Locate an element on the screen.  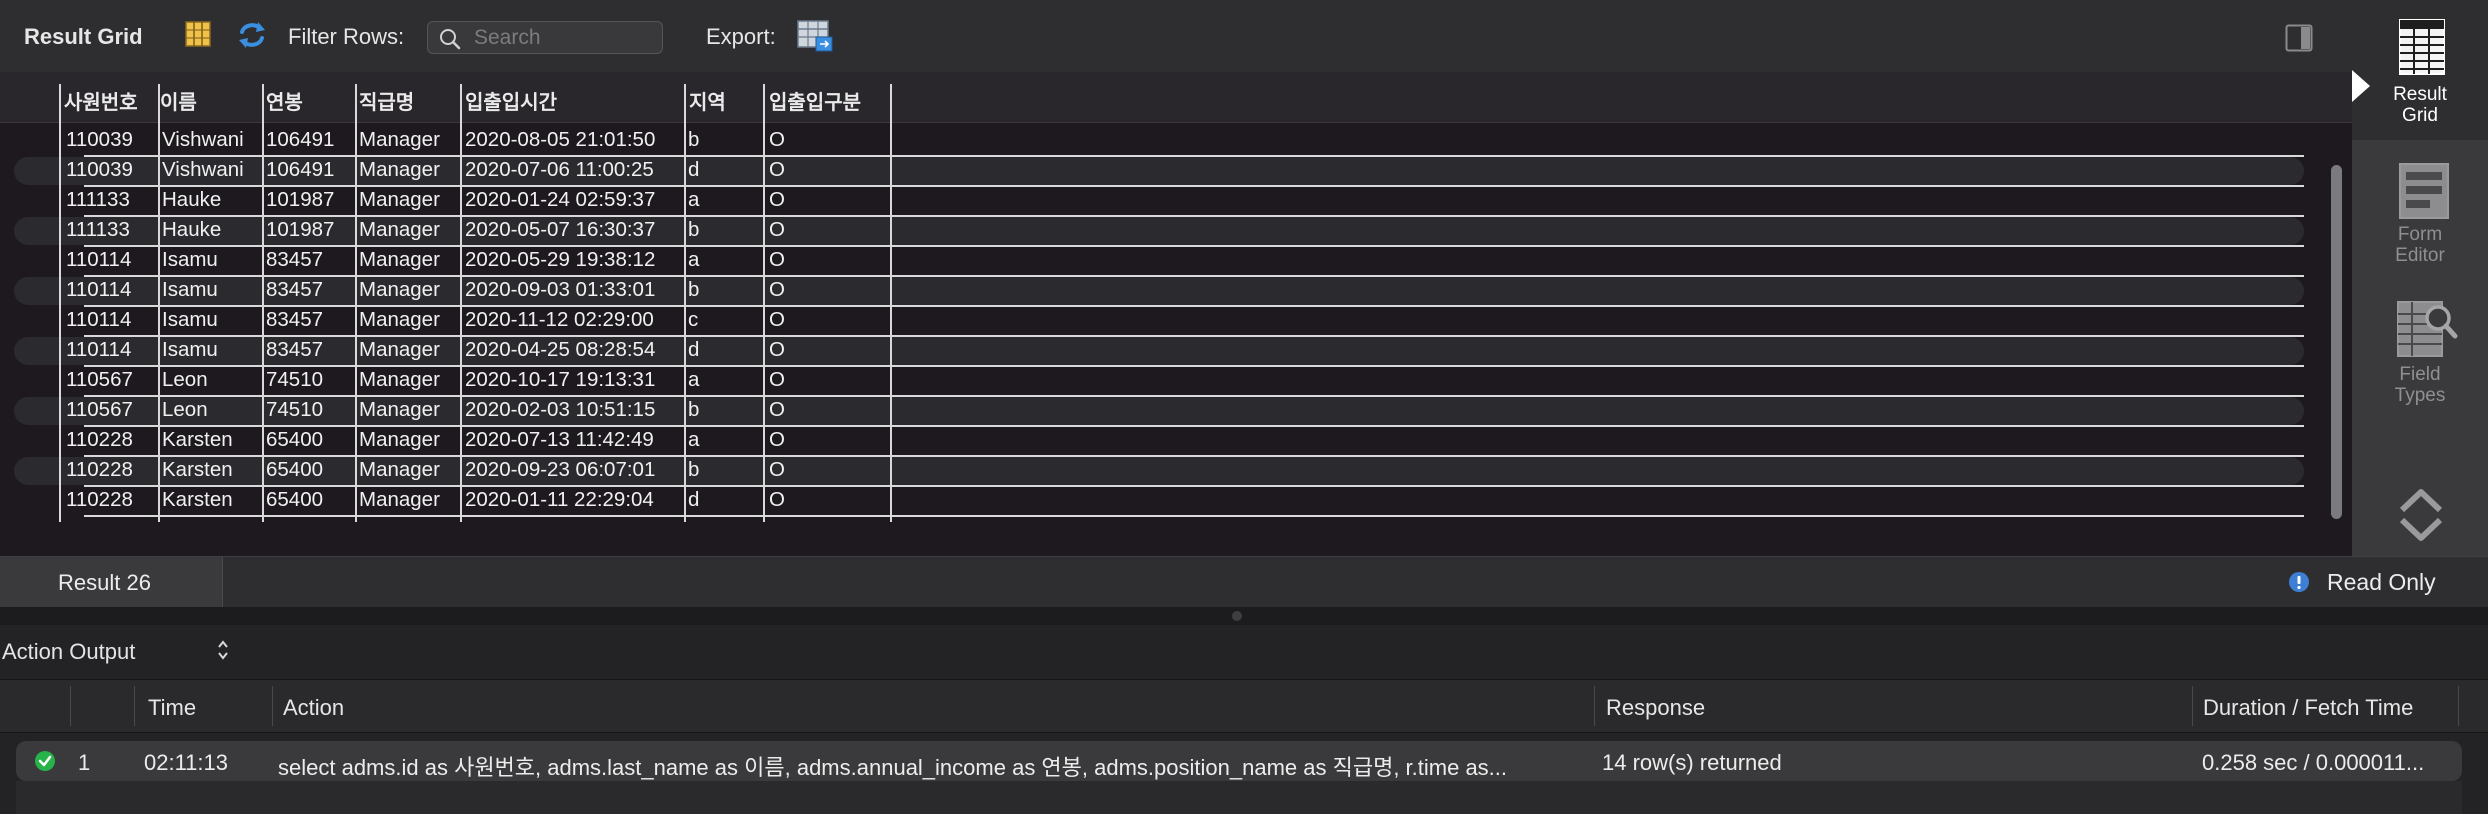
column-header-access-time: 입출입시간 is located at coordinates (511, 100).